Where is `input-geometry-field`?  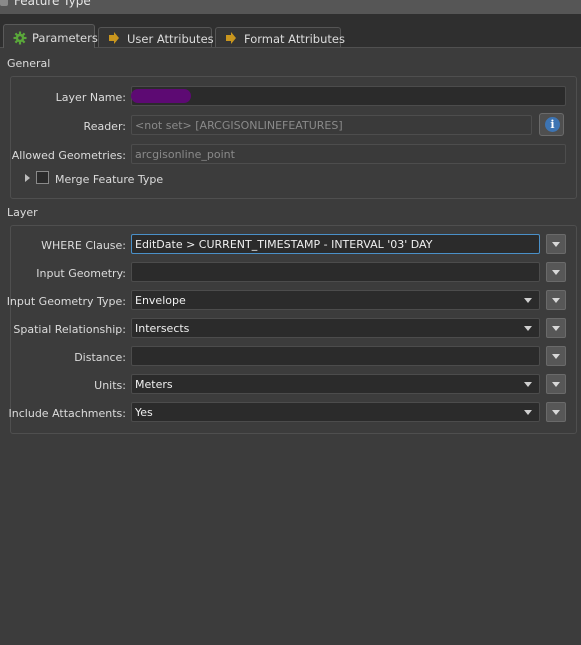 input-geometry-field is located at coordinates (335, 272).